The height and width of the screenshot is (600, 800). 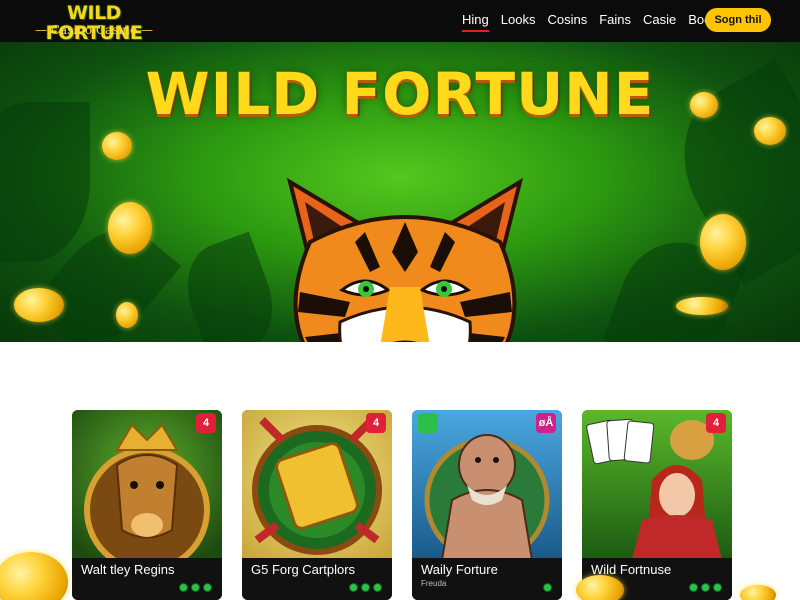 What do you see at coordinates (405, 259) in the screenshot?
I see `tiger-face-illustration` at bounding box center [405, 259].